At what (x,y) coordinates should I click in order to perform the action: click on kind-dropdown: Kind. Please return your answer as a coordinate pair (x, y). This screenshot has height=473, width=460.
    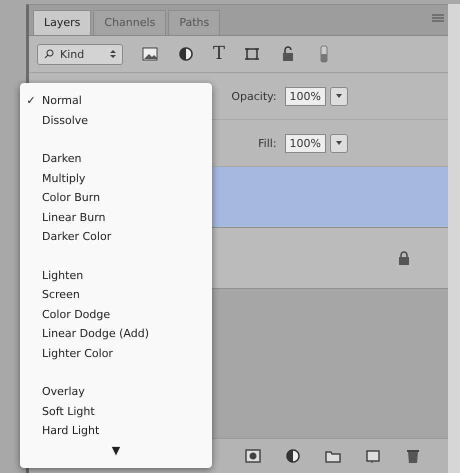
    Looking at the image, I should click on (80, 54).